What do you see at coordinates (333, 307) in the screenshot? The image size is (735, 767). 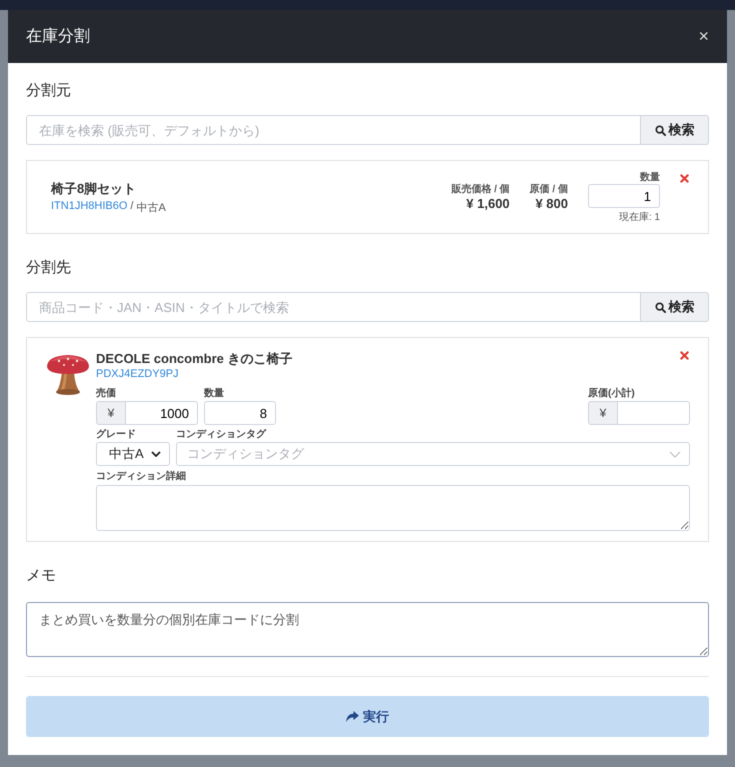 I see `search-field: 商品コード・JAN・ASIN・タイトルで検索` at bounding box center [333, 307].